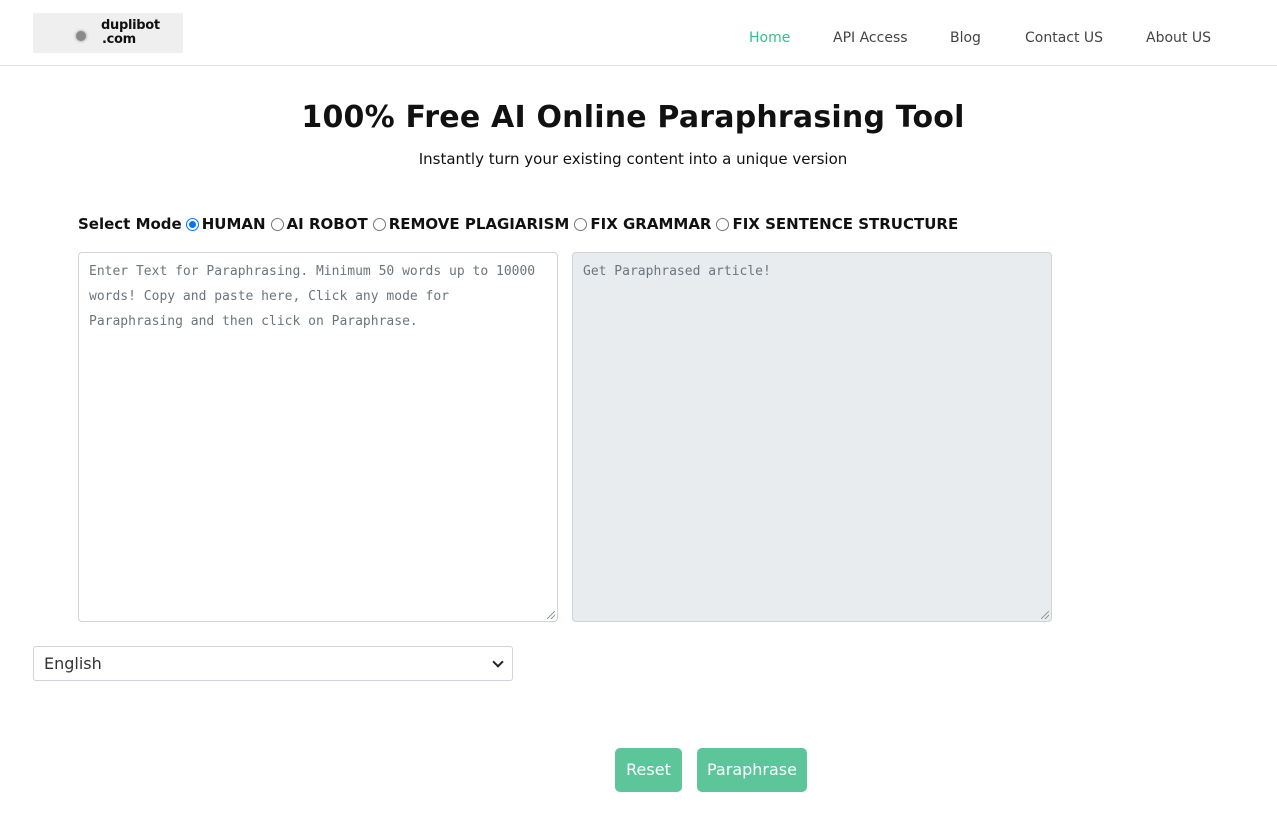 The image size is (1277, 824). What do you see at coordinates (130, 25) in the screenshot?
I see `logo-text-line1: duplibot` at bounding box center [130, 25].